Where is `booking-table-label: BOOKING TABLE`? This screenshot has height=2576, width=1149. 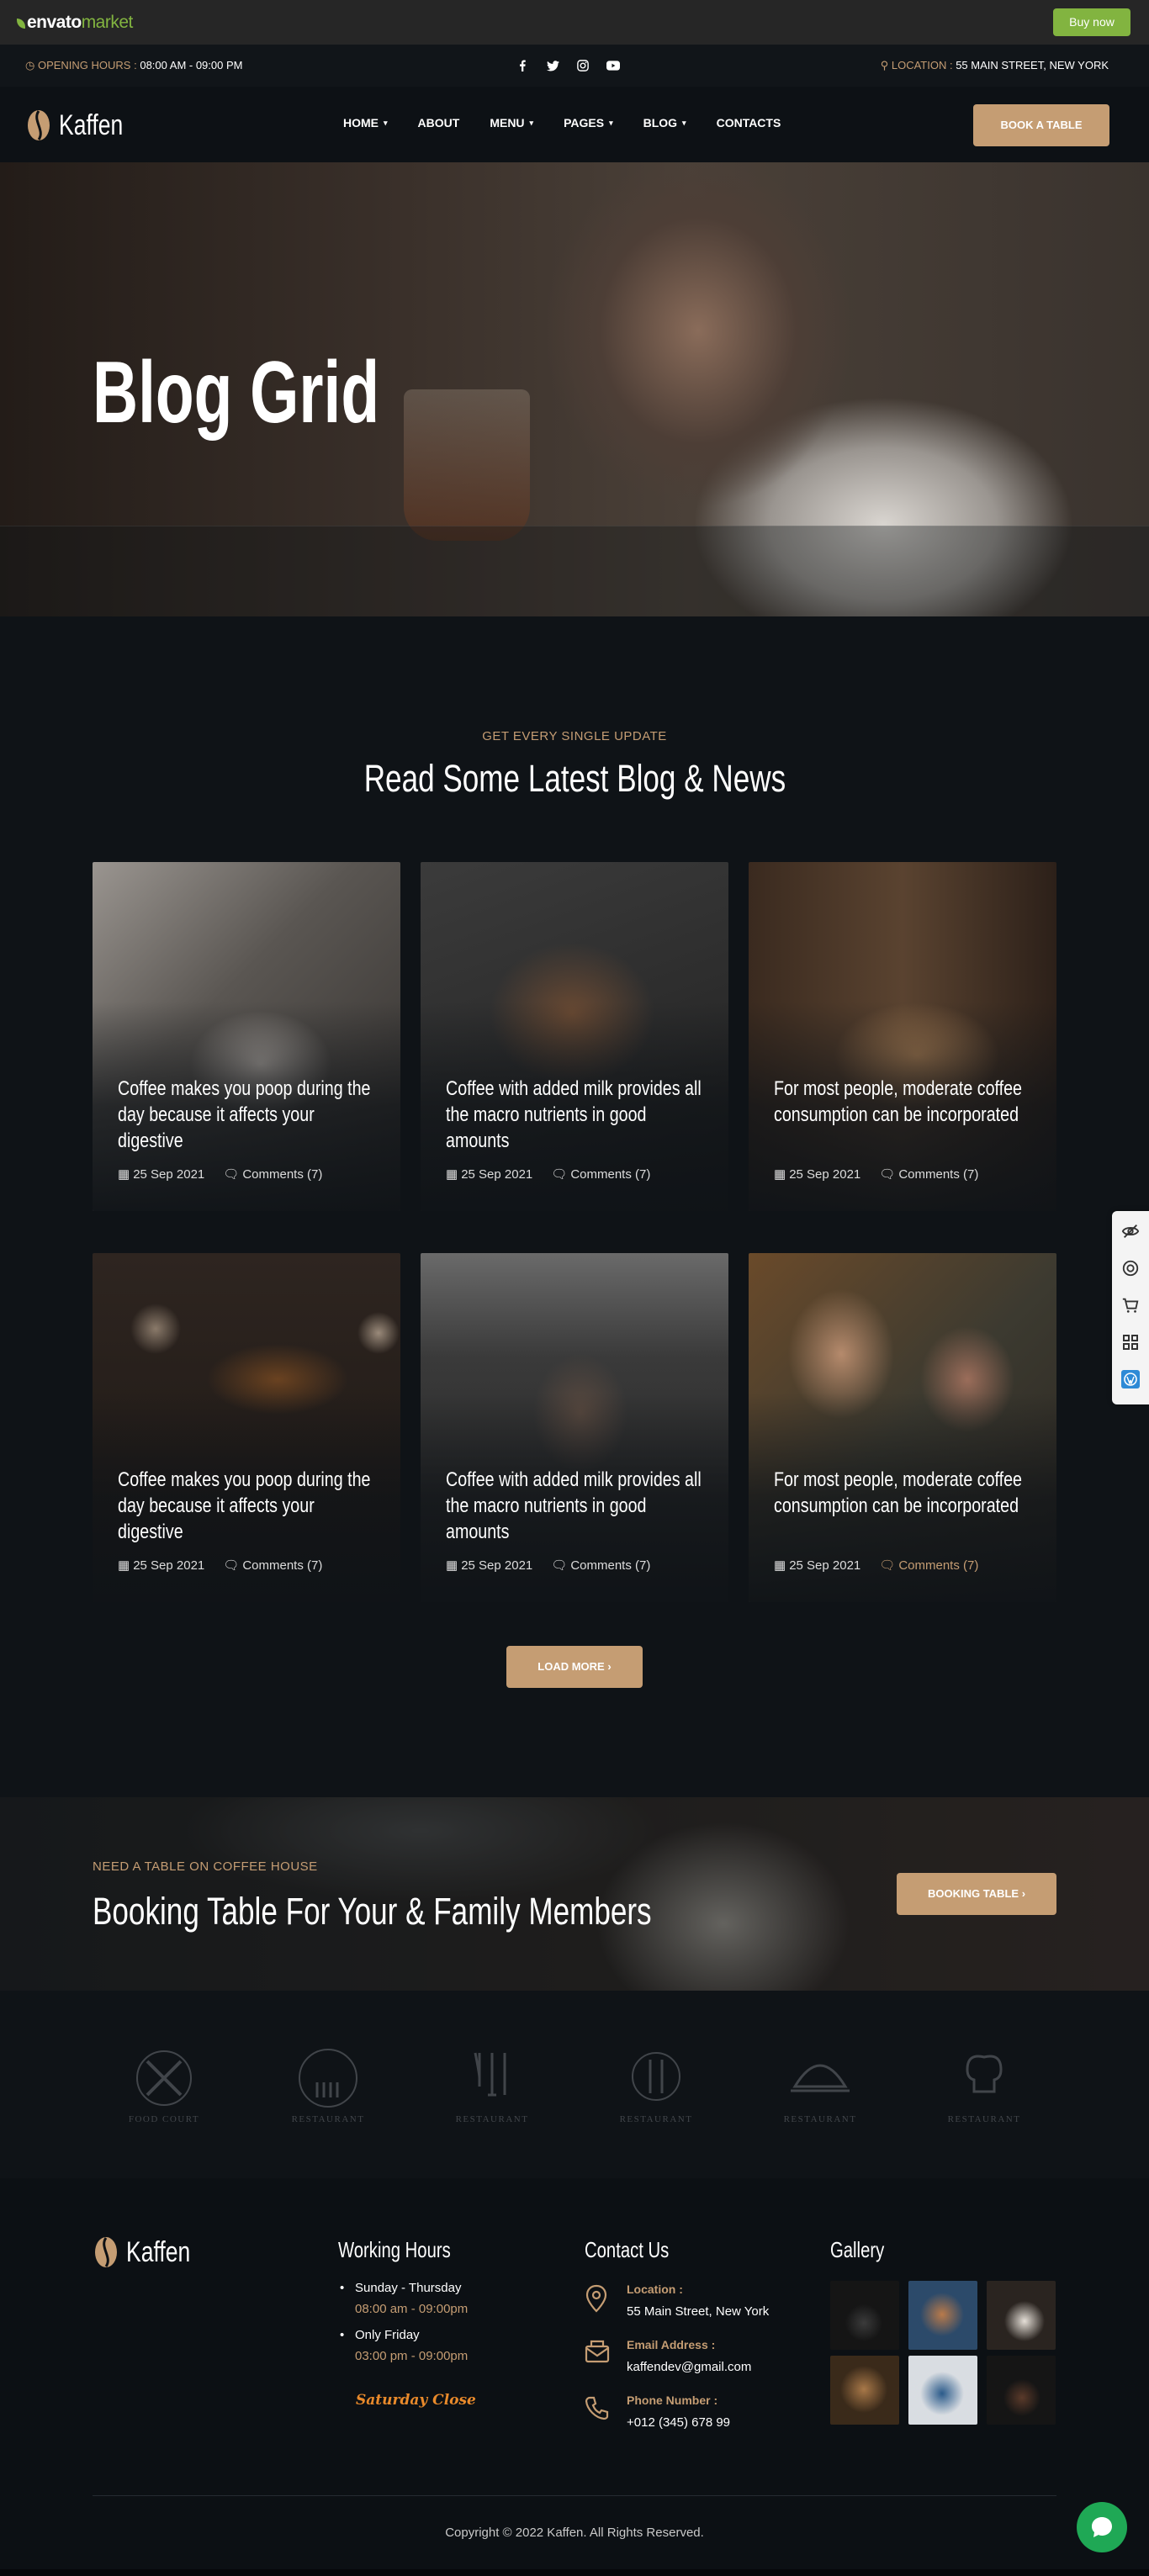 booking-table-label: BOOKING TABLE is located at coordinates (973, 1893).